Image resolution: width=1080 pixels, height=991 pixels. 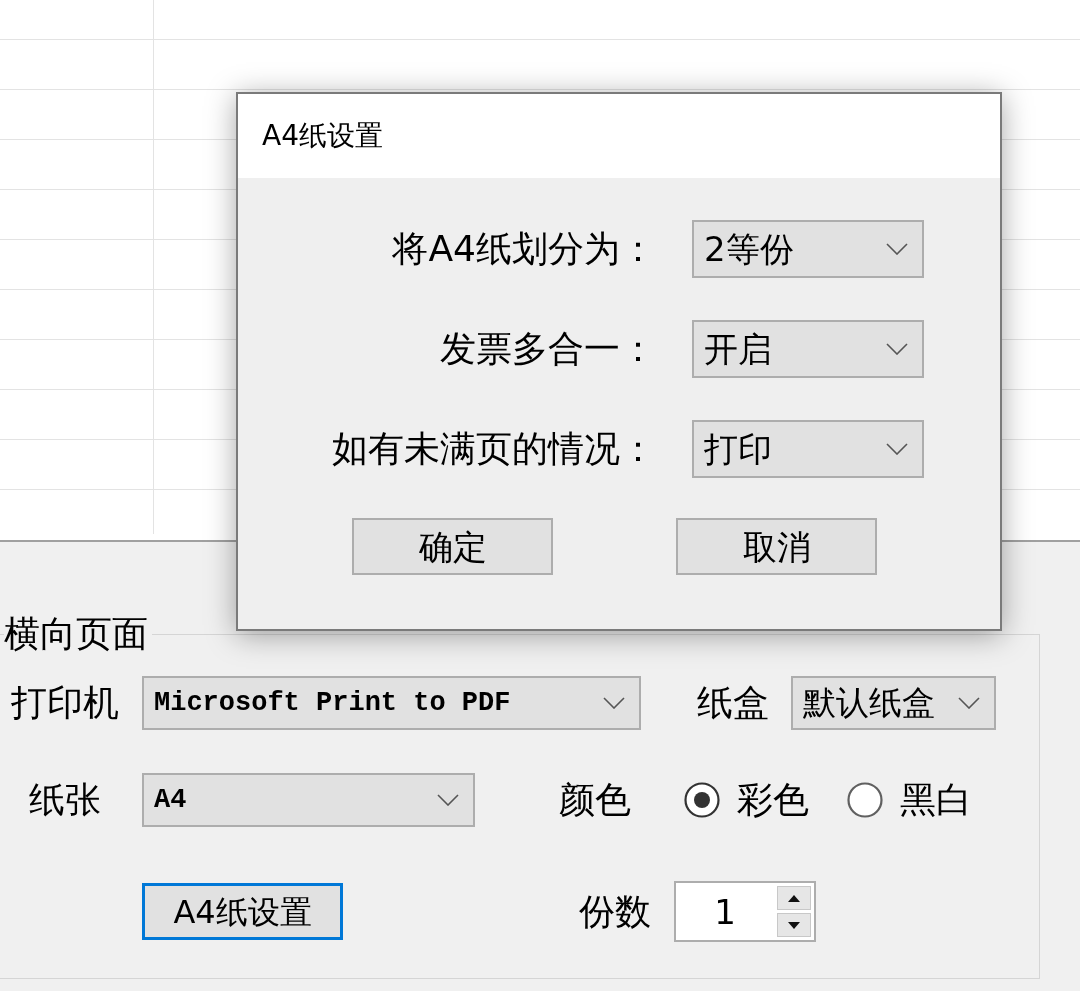 I want to click on group-title: 横向页面, so click(x=76, y=634).